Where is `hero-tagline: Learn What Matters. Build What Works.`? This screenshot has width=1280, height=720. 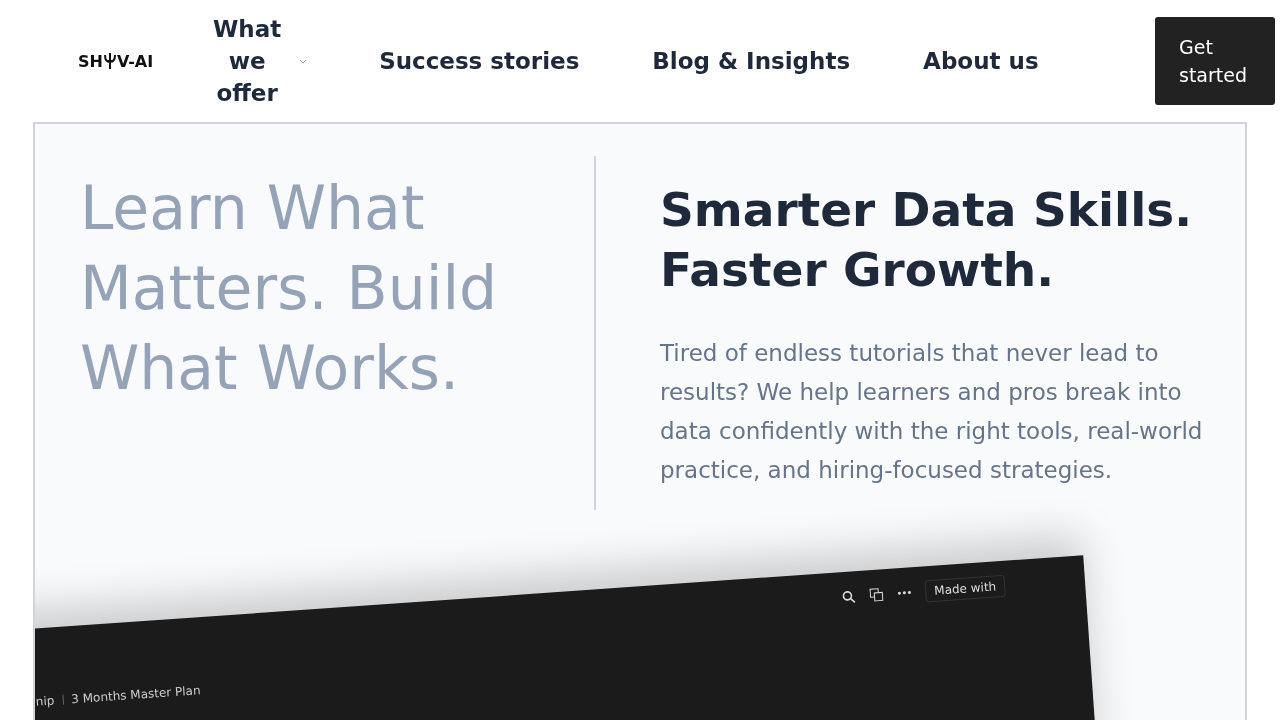 hero-tagline: Learn What Matters. Build What Works. is located at coordinates (289, 288).